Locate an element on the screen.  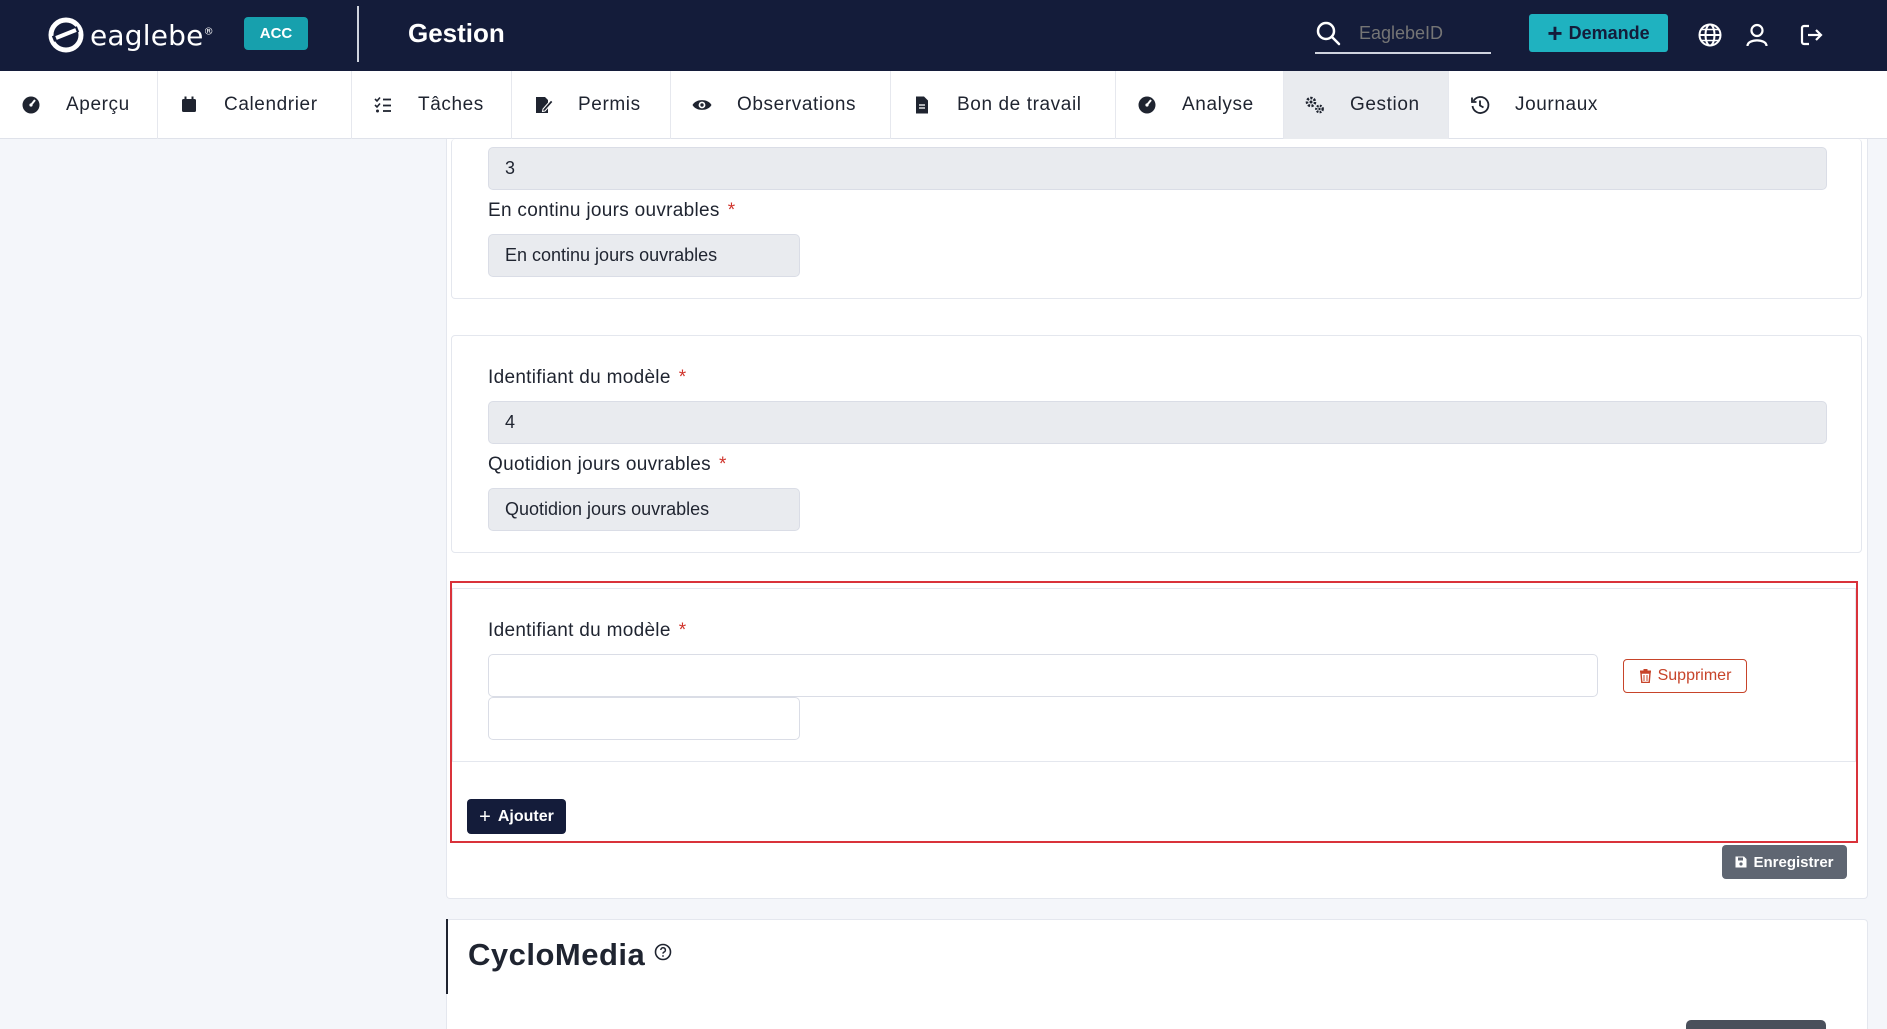
model-name-field: En continu jours ouvrables is located at coordinates (644, 255).